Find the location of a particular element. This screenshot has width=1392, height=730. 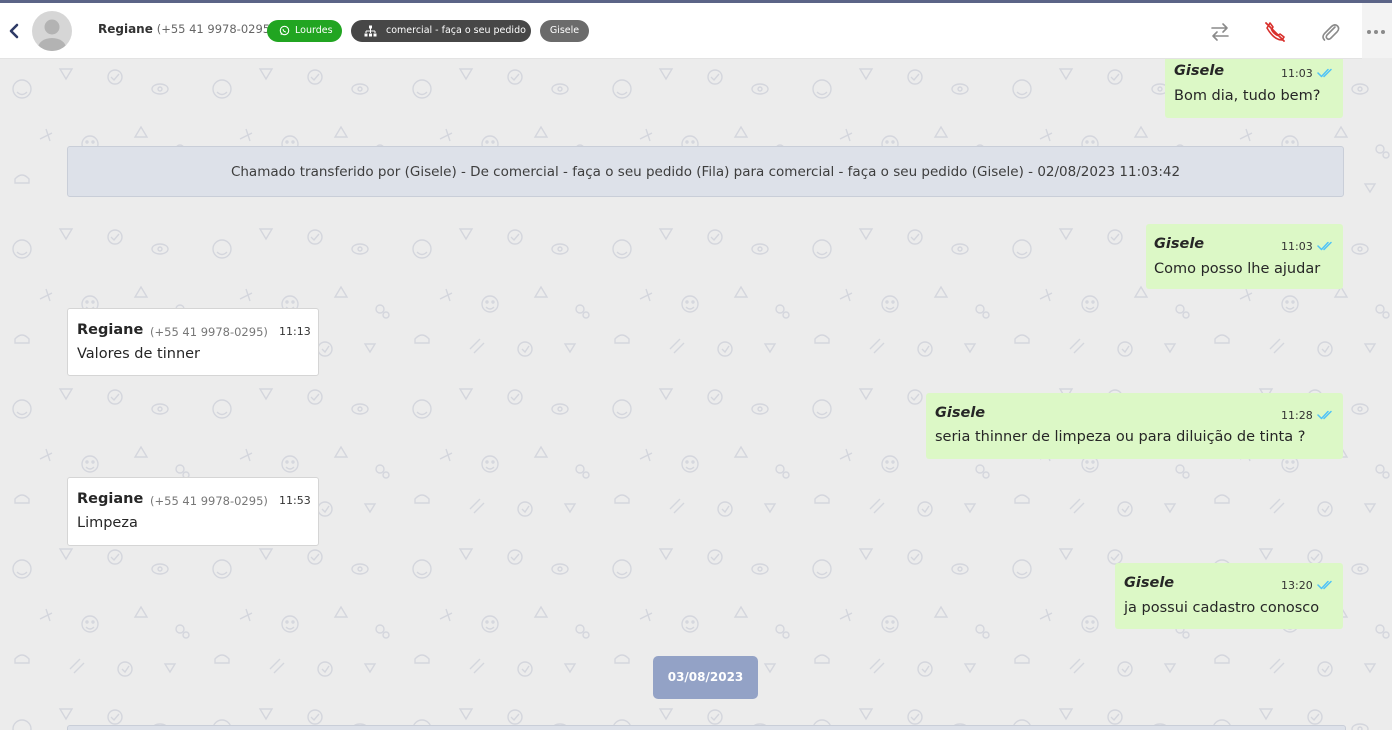

whatsapp-connection-badge: Lourdes is located at coordinates (304, 31).